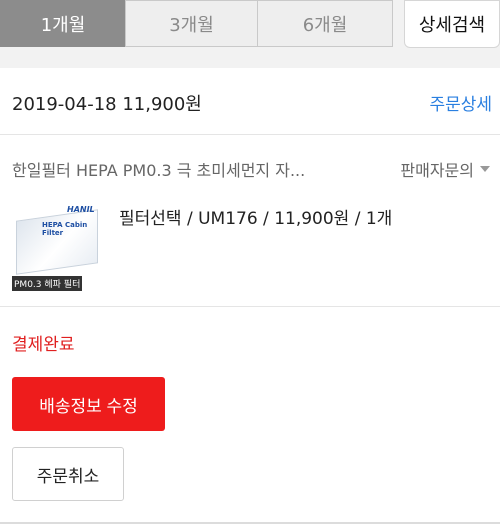 Image resolution: width=500 pixels, height=524 pixels. Describe the element at coordinates (191, 23) in the screenshot. I see `tab-3-months: 3개월` at that location.